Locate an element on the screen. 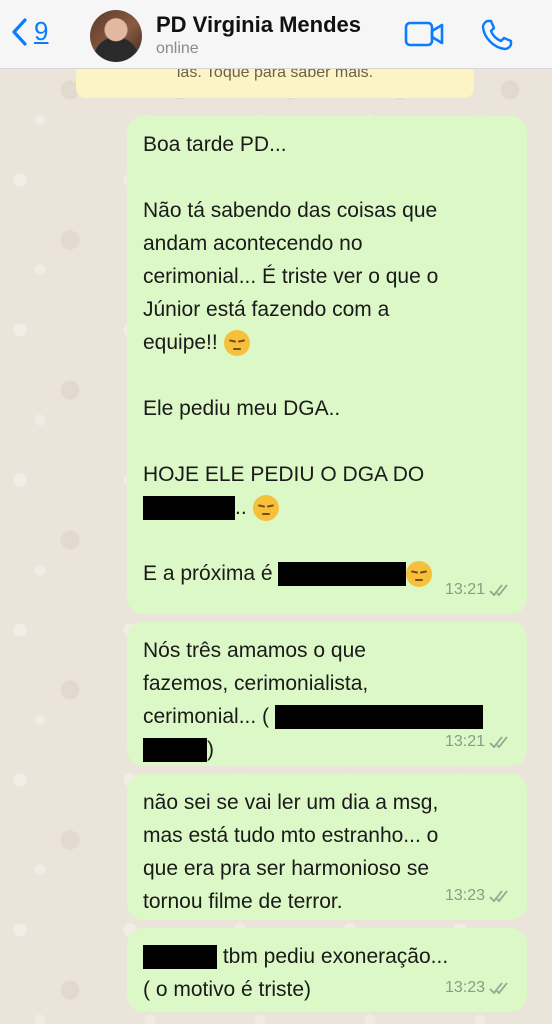 The width and height of the screenshot is (552, 1024). message-line: Ele pediu meu DGA.. is located at coordinates (242, 408).